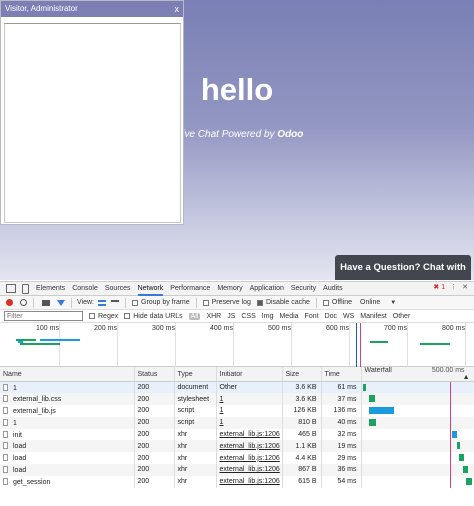 This screenshot has height=506, width=474. I want to click on request-time: 61 ms, so click(341, 387).